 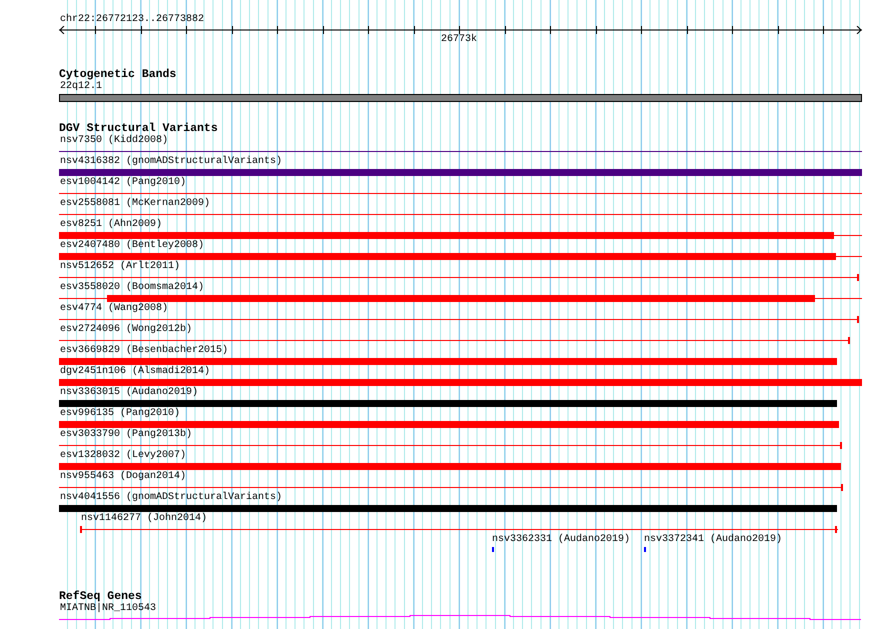 What do you see at coordinates (143, 351) in the screenshot?
I see `variant-label: esv3669829 (Besenbacher2015)` at bounding box center [143, 351].